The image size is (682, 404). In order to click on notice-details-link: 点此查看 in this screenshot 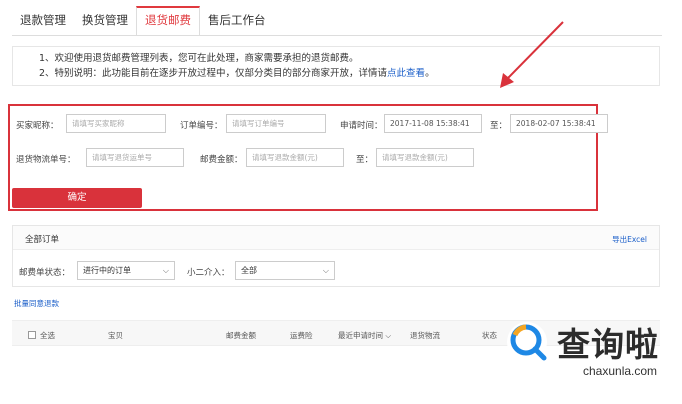, I will do `click(406, 73)`.